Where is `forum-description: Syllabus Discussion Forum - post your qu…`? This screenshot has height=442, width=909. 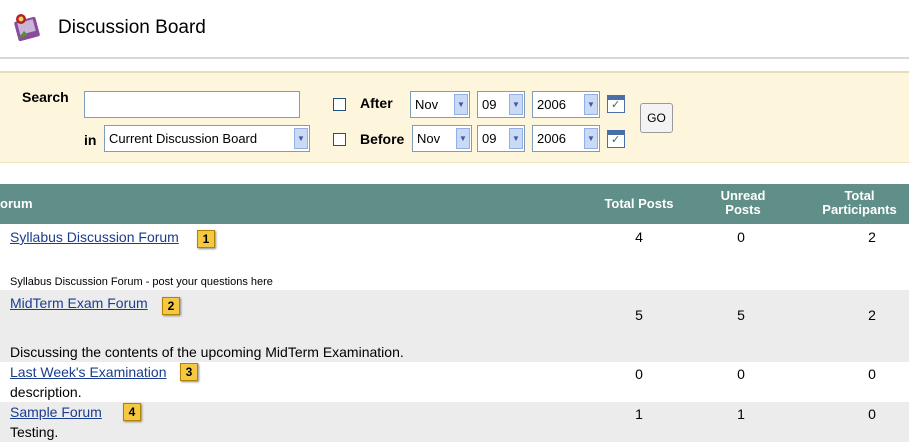
forum-description: Syllabus Discussion Forum - post your qu… is located at coordinates (141, 282).